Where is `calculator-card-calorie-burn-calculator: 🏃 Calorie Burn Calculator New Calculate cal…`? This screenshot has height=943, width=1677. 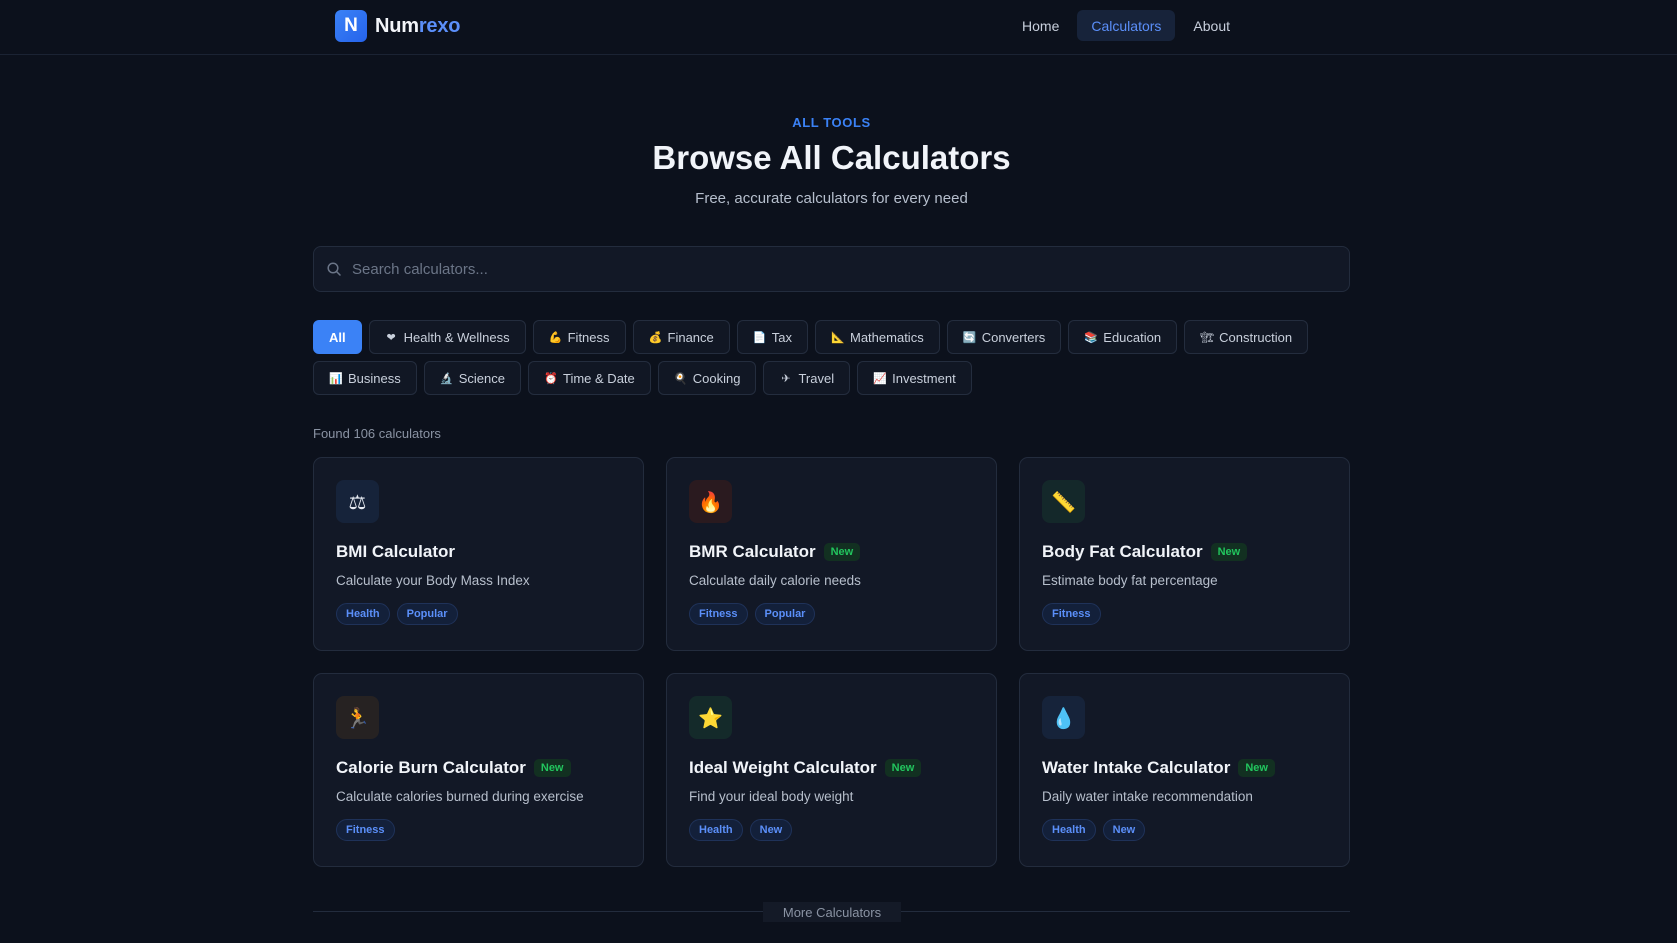 calculator-card-calorie-burn-calculator: 🏃 Calorie Burn Calculator New Calculate cal… is located at coordinates (478, 770).